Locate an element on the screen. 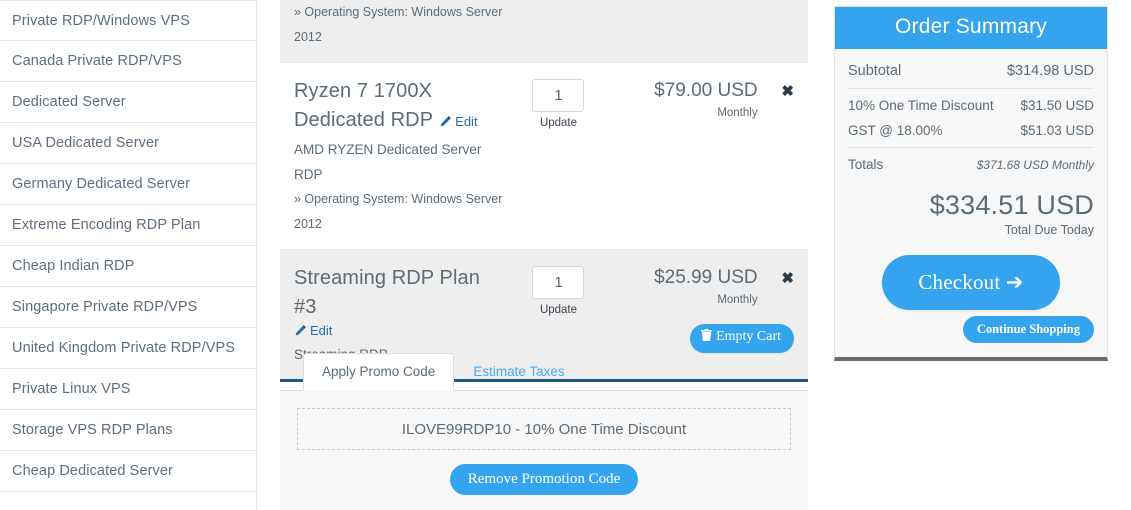 The width and height of the screenshot is (1131, 510). edit-item-link: Edit is located at coordinates (458, 122).